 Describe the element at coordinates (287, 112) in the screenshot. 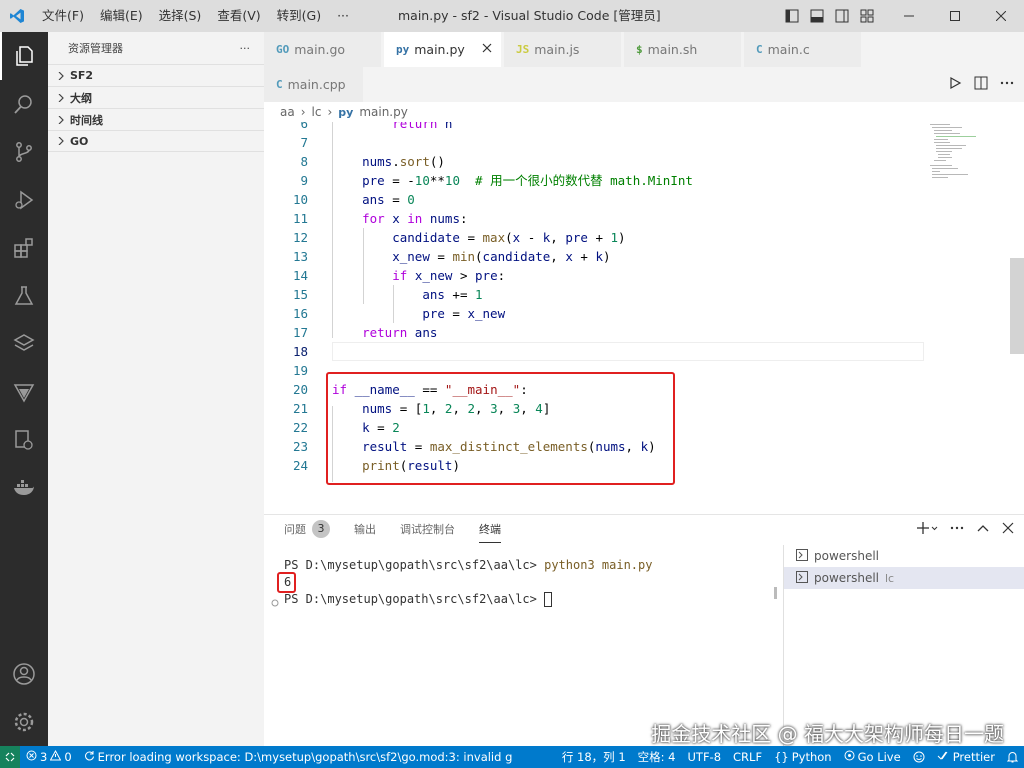

I see `breadcrumb-item: aa` at that location.